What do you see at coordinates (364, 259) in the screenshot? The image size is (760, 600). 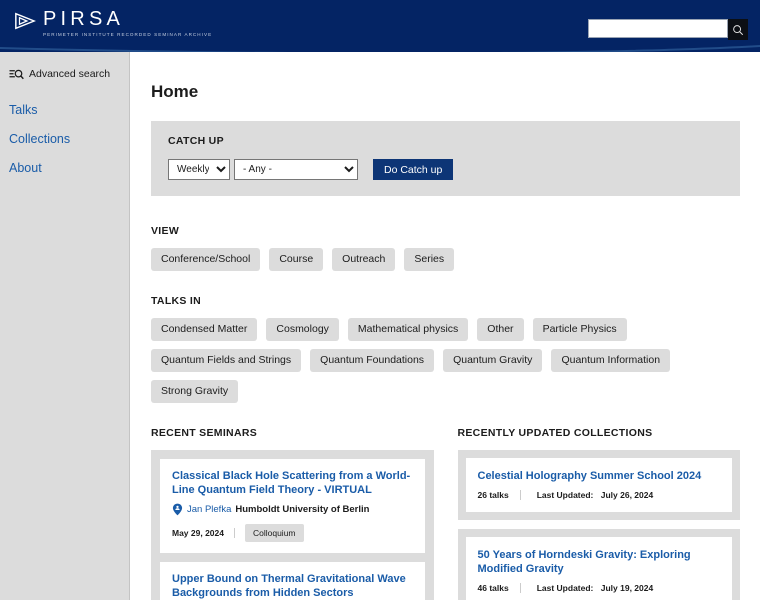 I see `view-tag: Outreach` at bounding box center [364, 259].